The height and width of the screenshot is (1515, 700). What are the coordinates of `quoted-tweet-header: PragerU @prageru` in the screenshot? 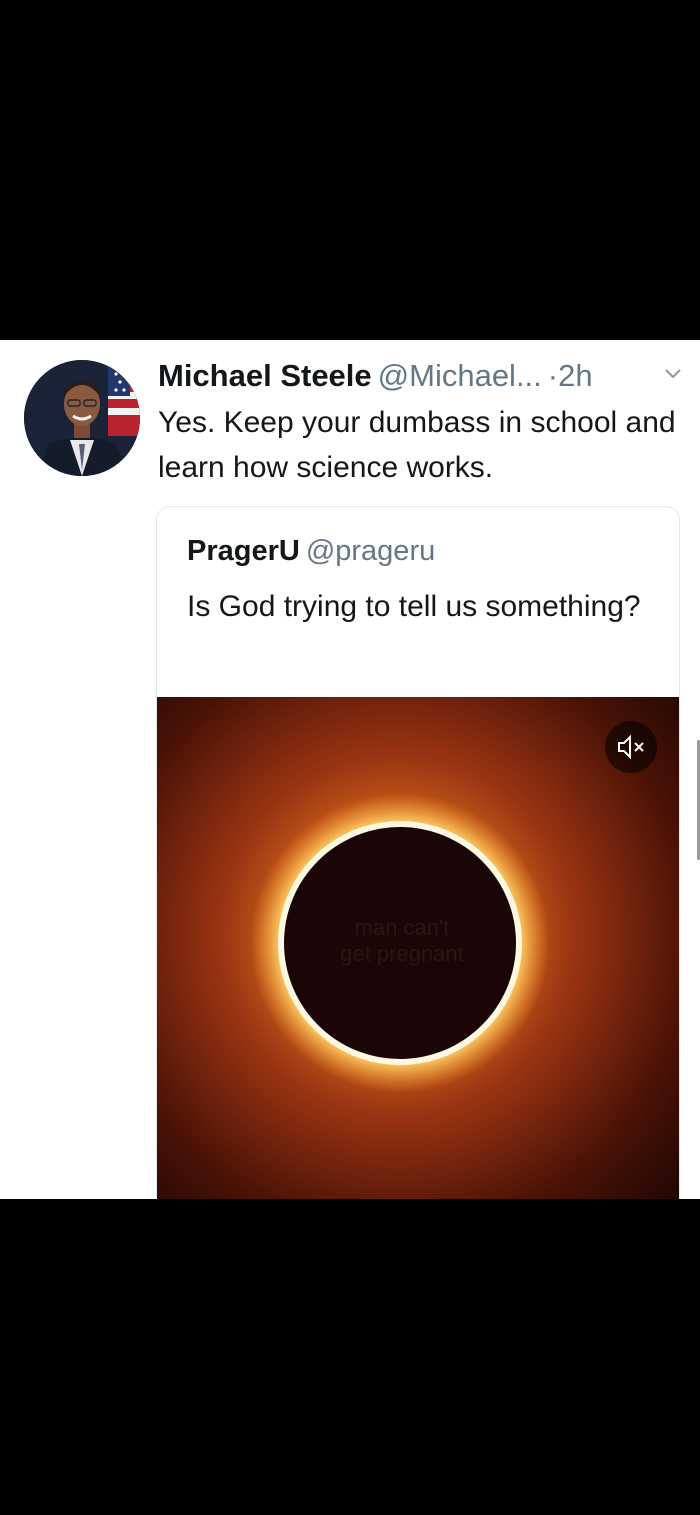 It's located at (311, 551).